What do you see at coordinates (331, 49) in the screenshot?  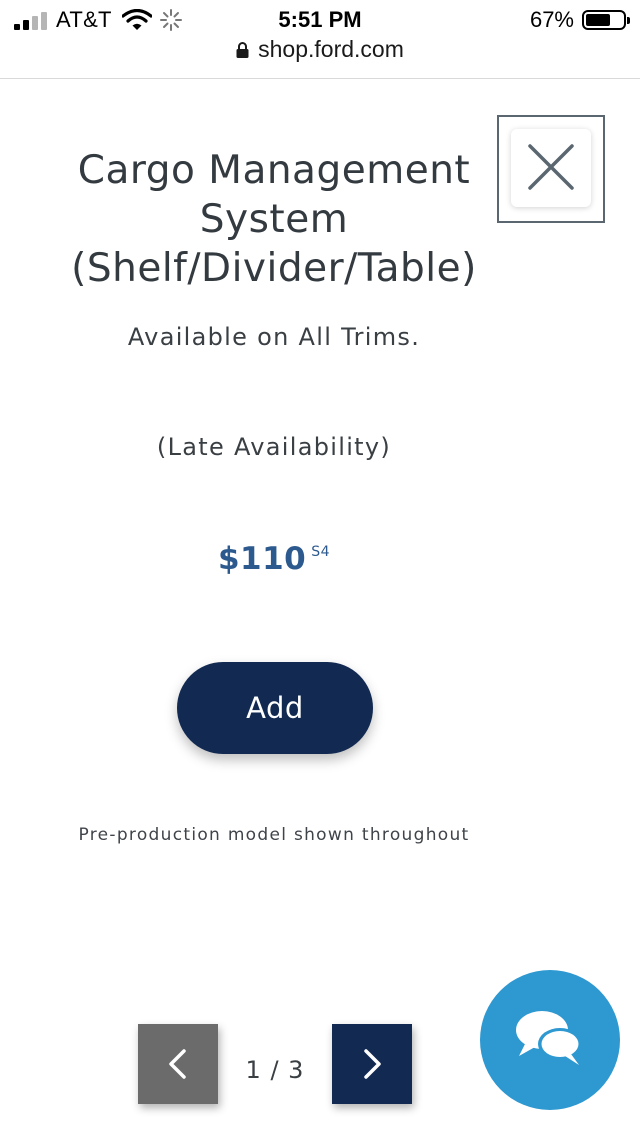 I see `url-text: shop.ford.com` at bounding box center [331, 49].